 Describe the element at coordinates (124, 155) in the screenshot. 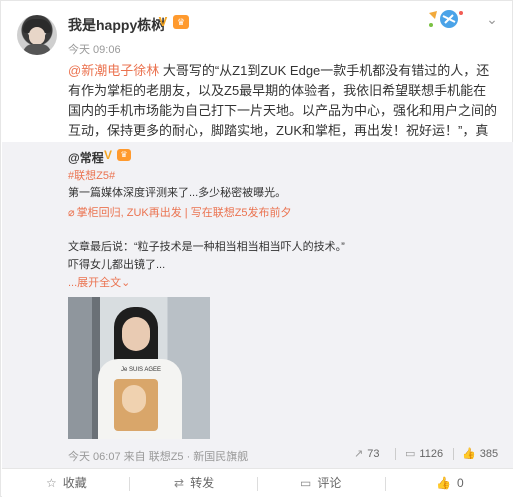

I see `repost-vip-icon: ♛` at that location.